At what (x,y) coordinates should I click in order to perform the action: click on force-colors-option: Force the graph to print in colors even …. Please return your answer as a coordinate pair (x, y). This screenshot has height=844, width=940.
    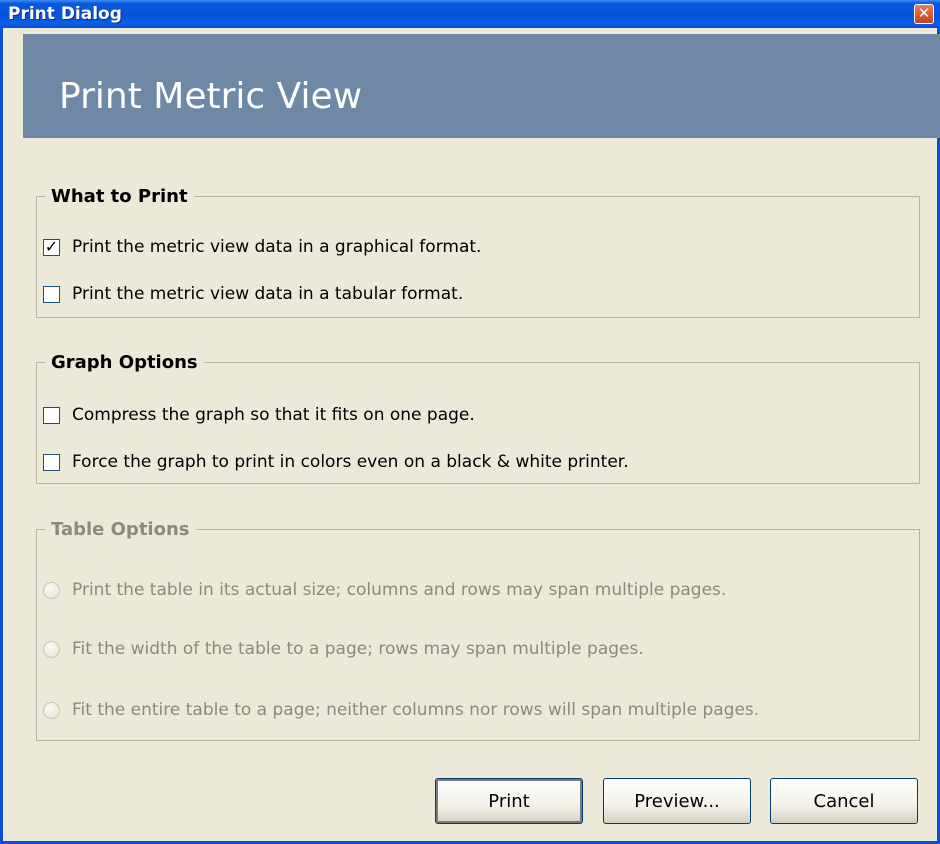
    Looking at the image, I should click on (336, 462).